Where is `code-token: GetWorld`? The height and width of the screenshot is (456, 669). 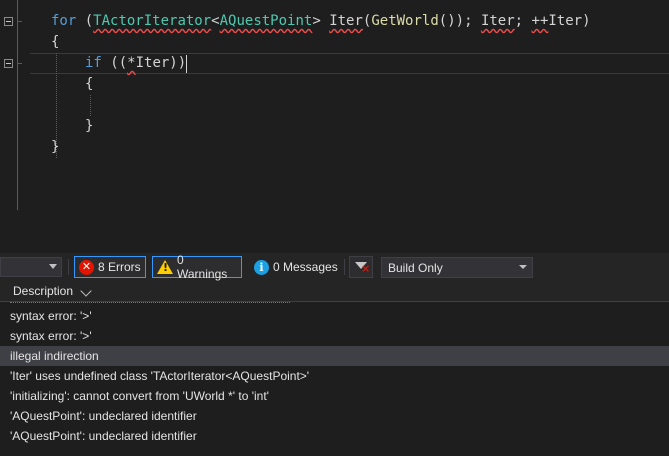 code-token: GetWorld is located at coordinates (405, 21).